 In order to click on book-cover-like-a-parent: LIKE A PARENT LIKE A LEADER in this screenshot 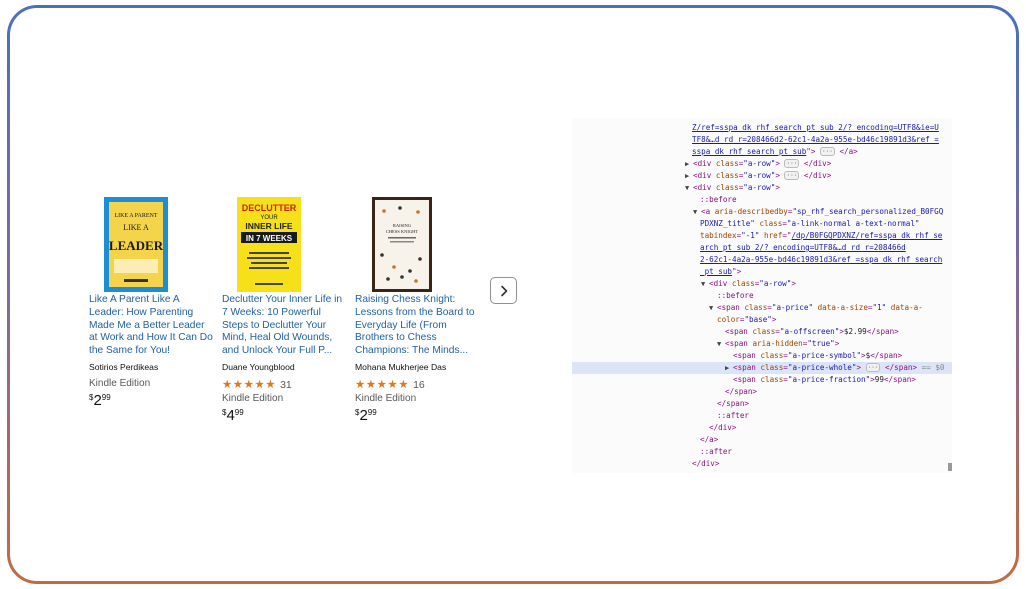, I will do `click(136, 244)`.